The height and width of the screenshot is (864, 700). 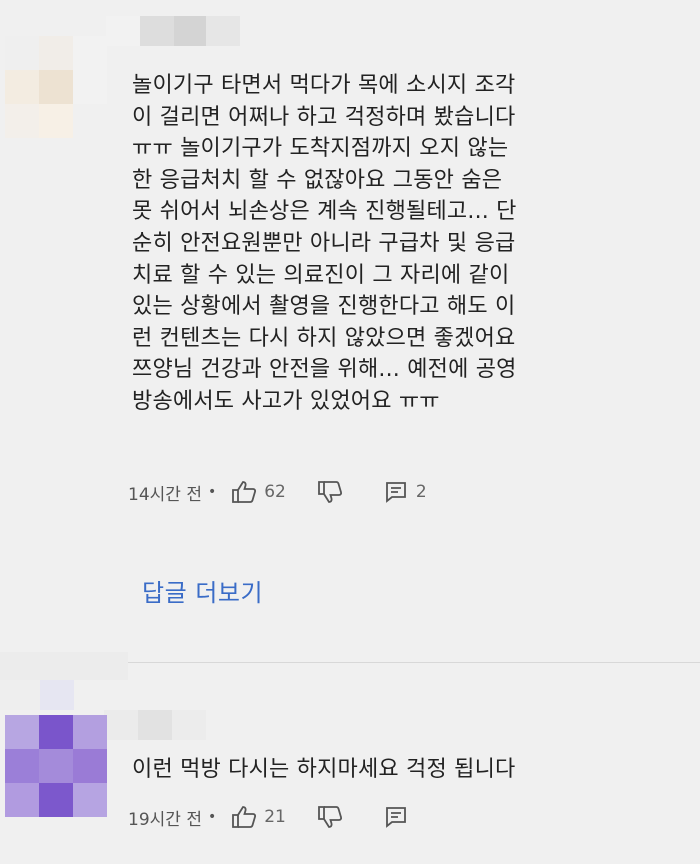 I want to click on comment-text-line: 한 응급처치 할 수 없잖아요 그동안 숨은, so click(x=317, y=180).